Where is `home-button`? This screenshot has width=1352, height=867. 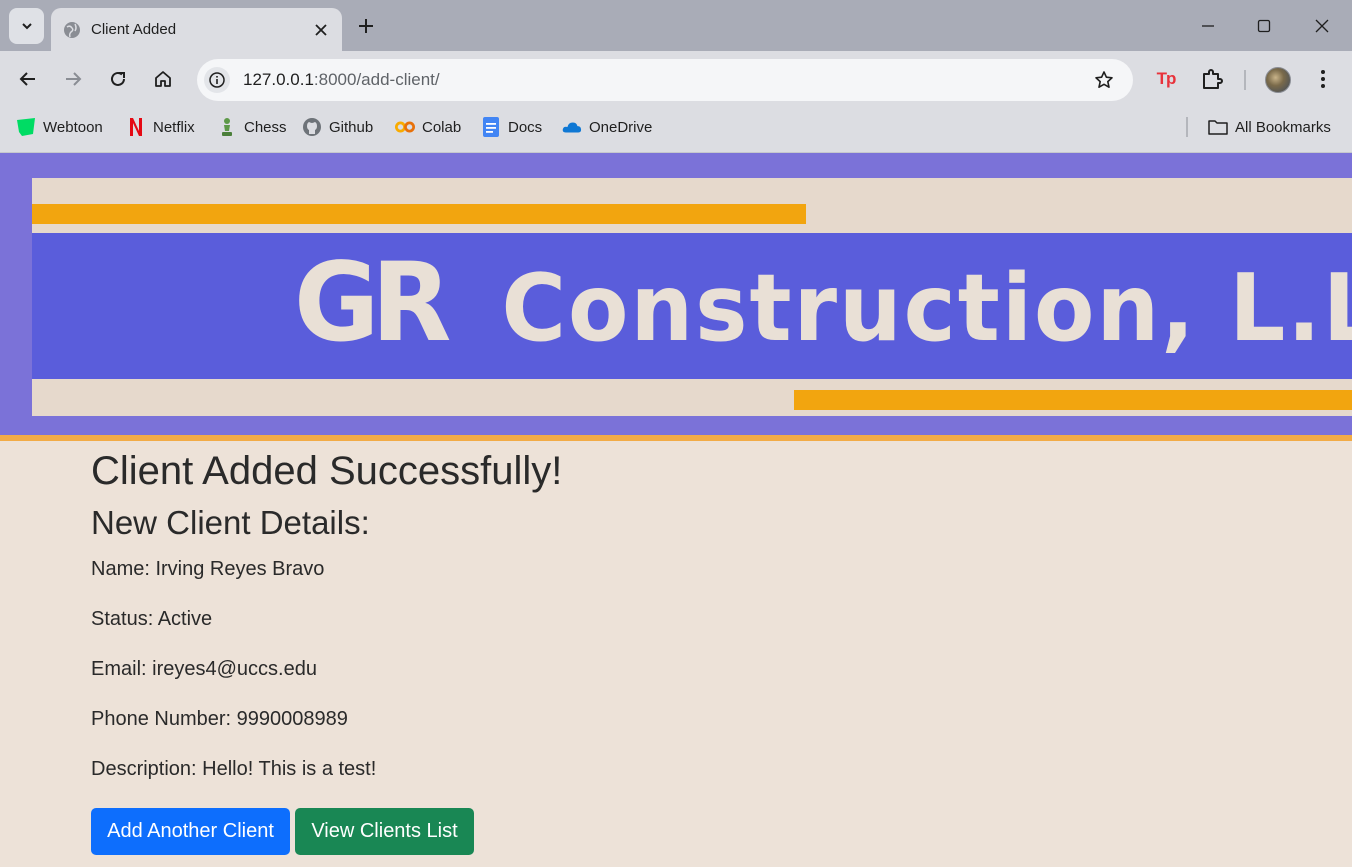 home-button is located at coordinates (163, 79).